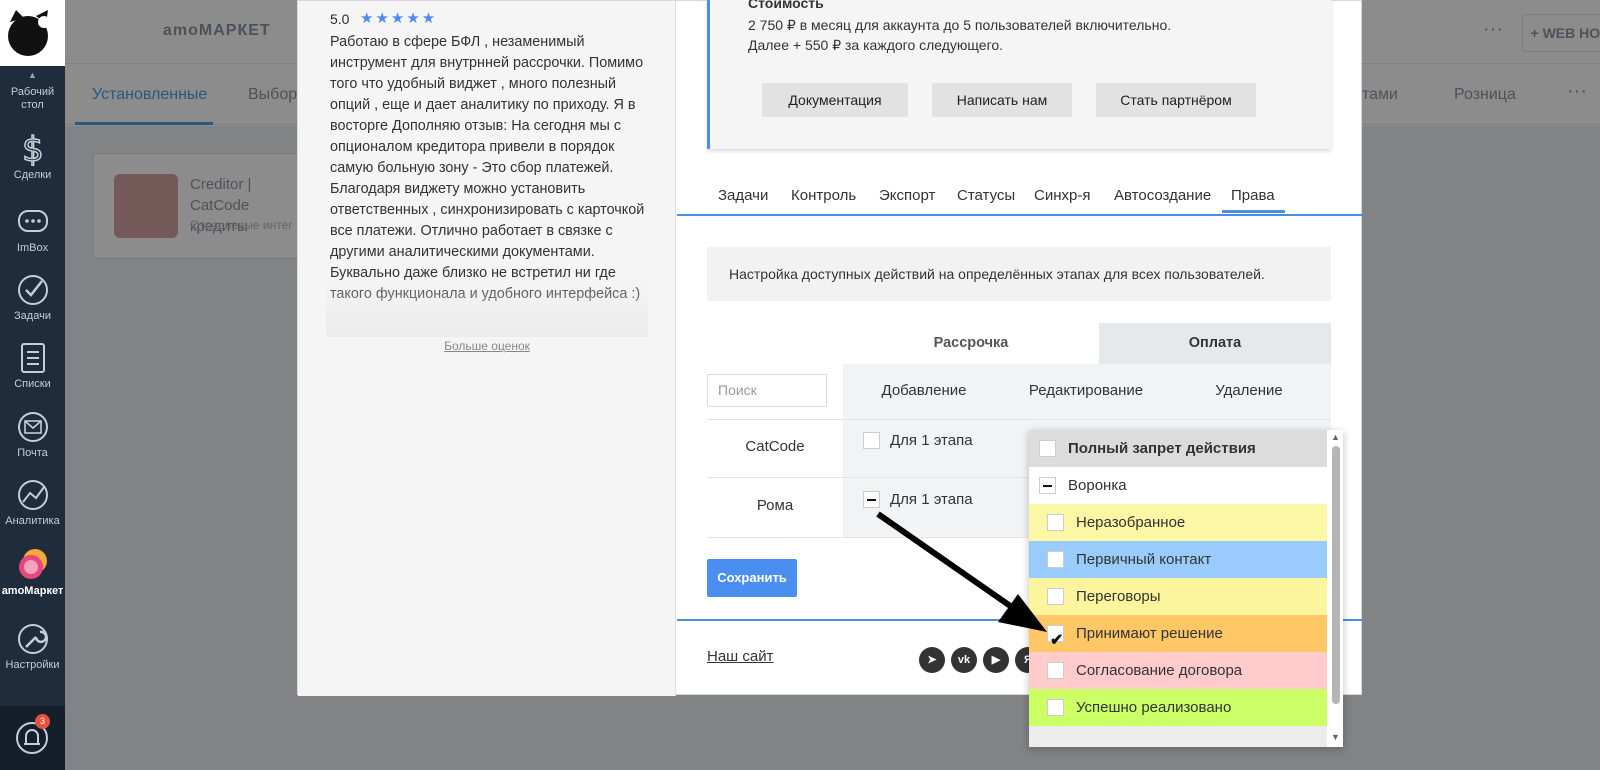 The image size is (1600, 770). What do you see at coordinates (1335, 737) in the screenshot?
I see `scroll-down-arrow-icon: ▼` at bounding box center [1335, 737].